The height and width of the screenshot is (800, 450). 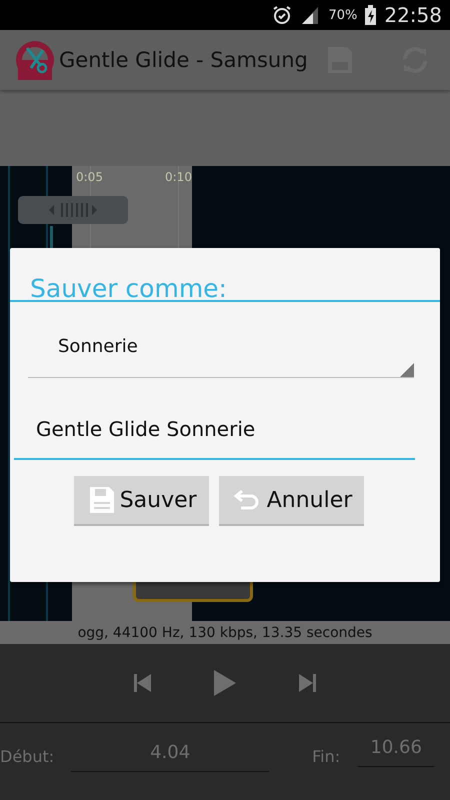 What do you see at coordinates (343, 15) in the screenshot?
I see `battery-percent: 70%` at bounding box center [343, 15].